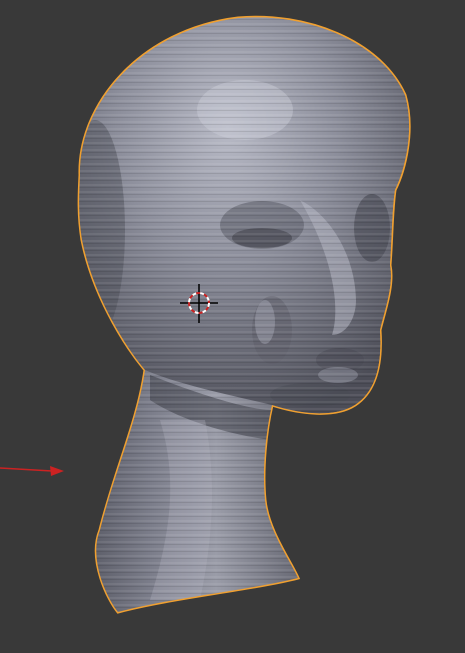  What do you see at coordinates (32, 471) in the screenshot?
I see `x-axis-arrow` at bounding box center [32, 471].